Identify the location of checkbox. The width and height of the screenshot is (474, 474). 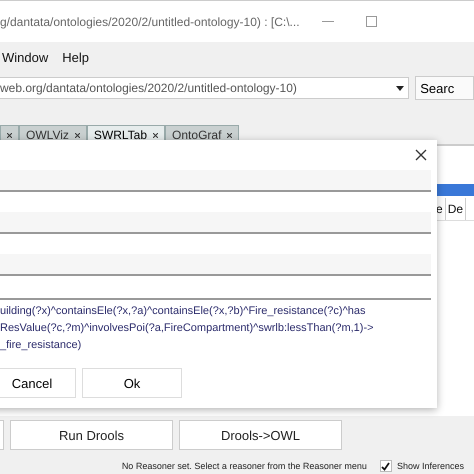
(386, 466).